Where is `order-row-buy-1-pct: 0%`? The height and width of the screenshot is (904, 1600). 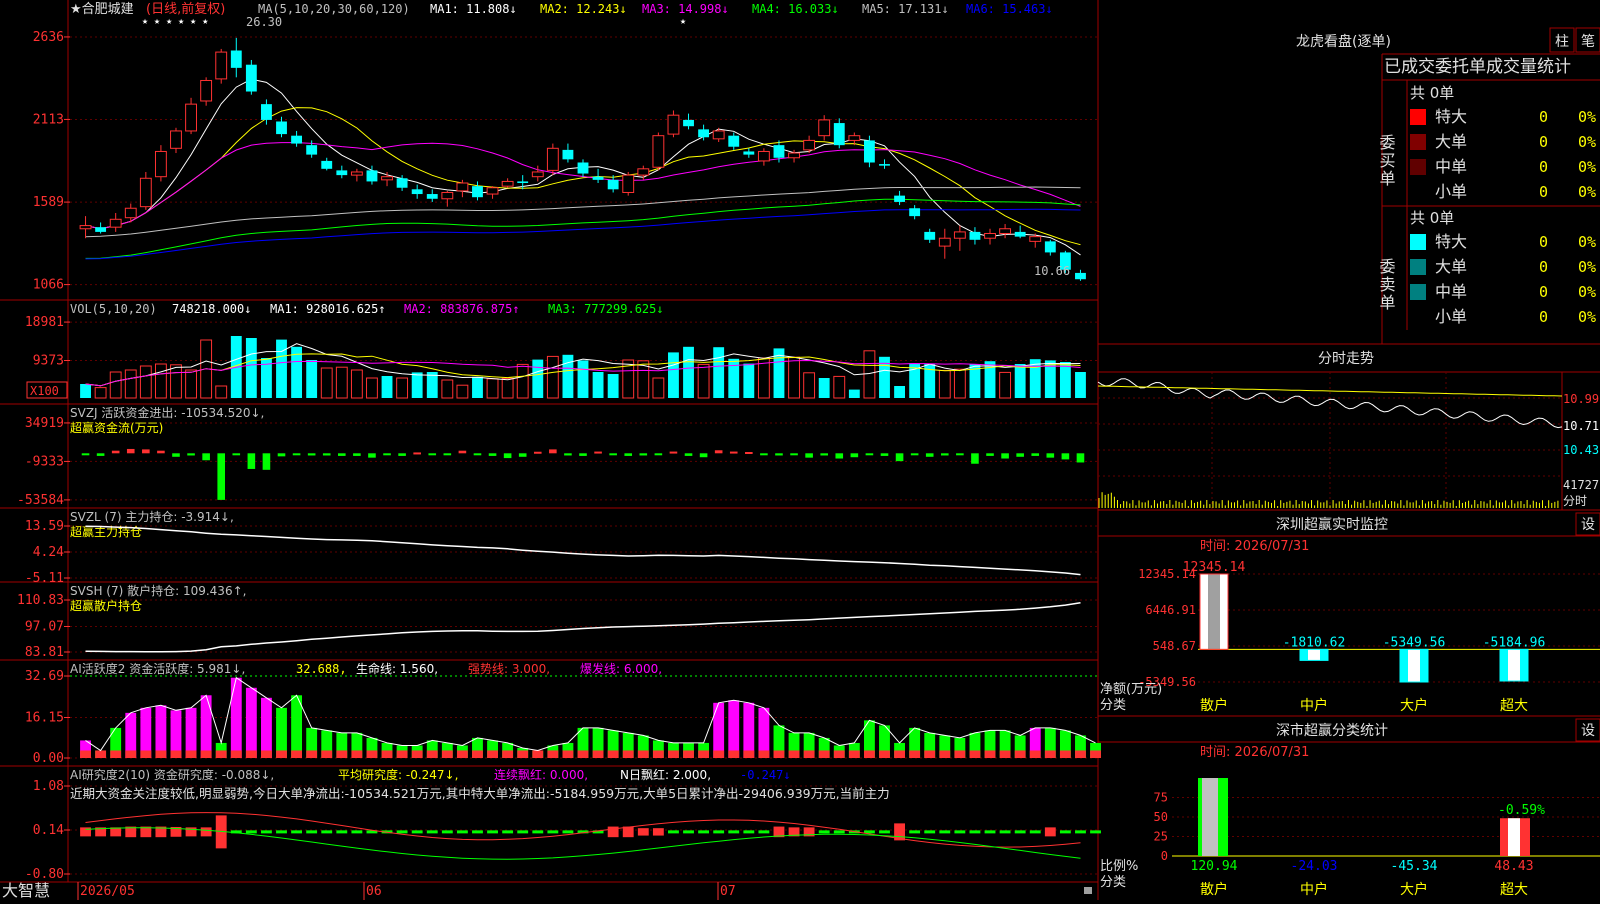
order-row-buy-1-pct: 0% is located at coordinates (1587, 142).